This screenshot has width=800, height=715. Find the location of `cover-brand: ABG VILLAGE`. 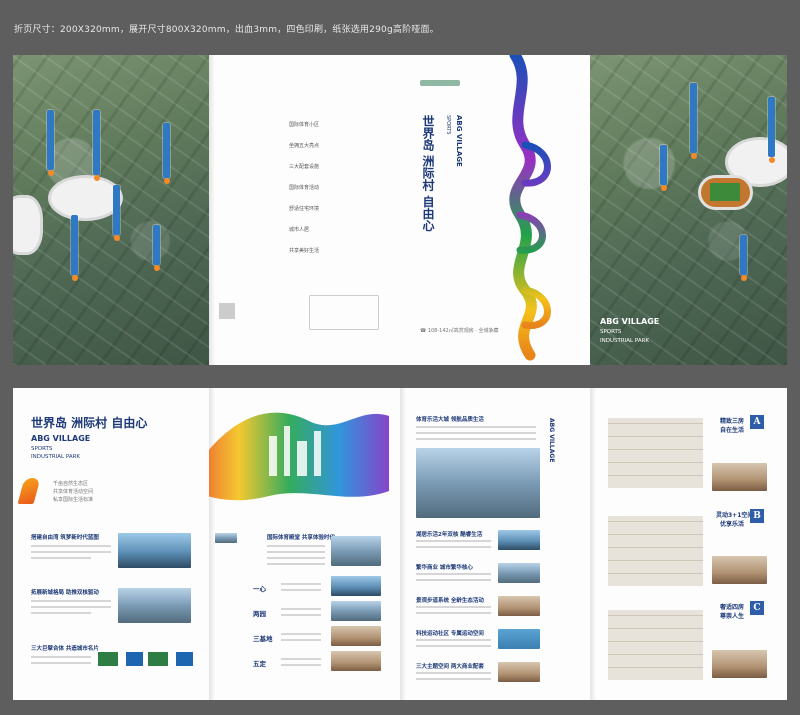

cover-brand: ABG VILLAGE is located at coordinates (459, 141).